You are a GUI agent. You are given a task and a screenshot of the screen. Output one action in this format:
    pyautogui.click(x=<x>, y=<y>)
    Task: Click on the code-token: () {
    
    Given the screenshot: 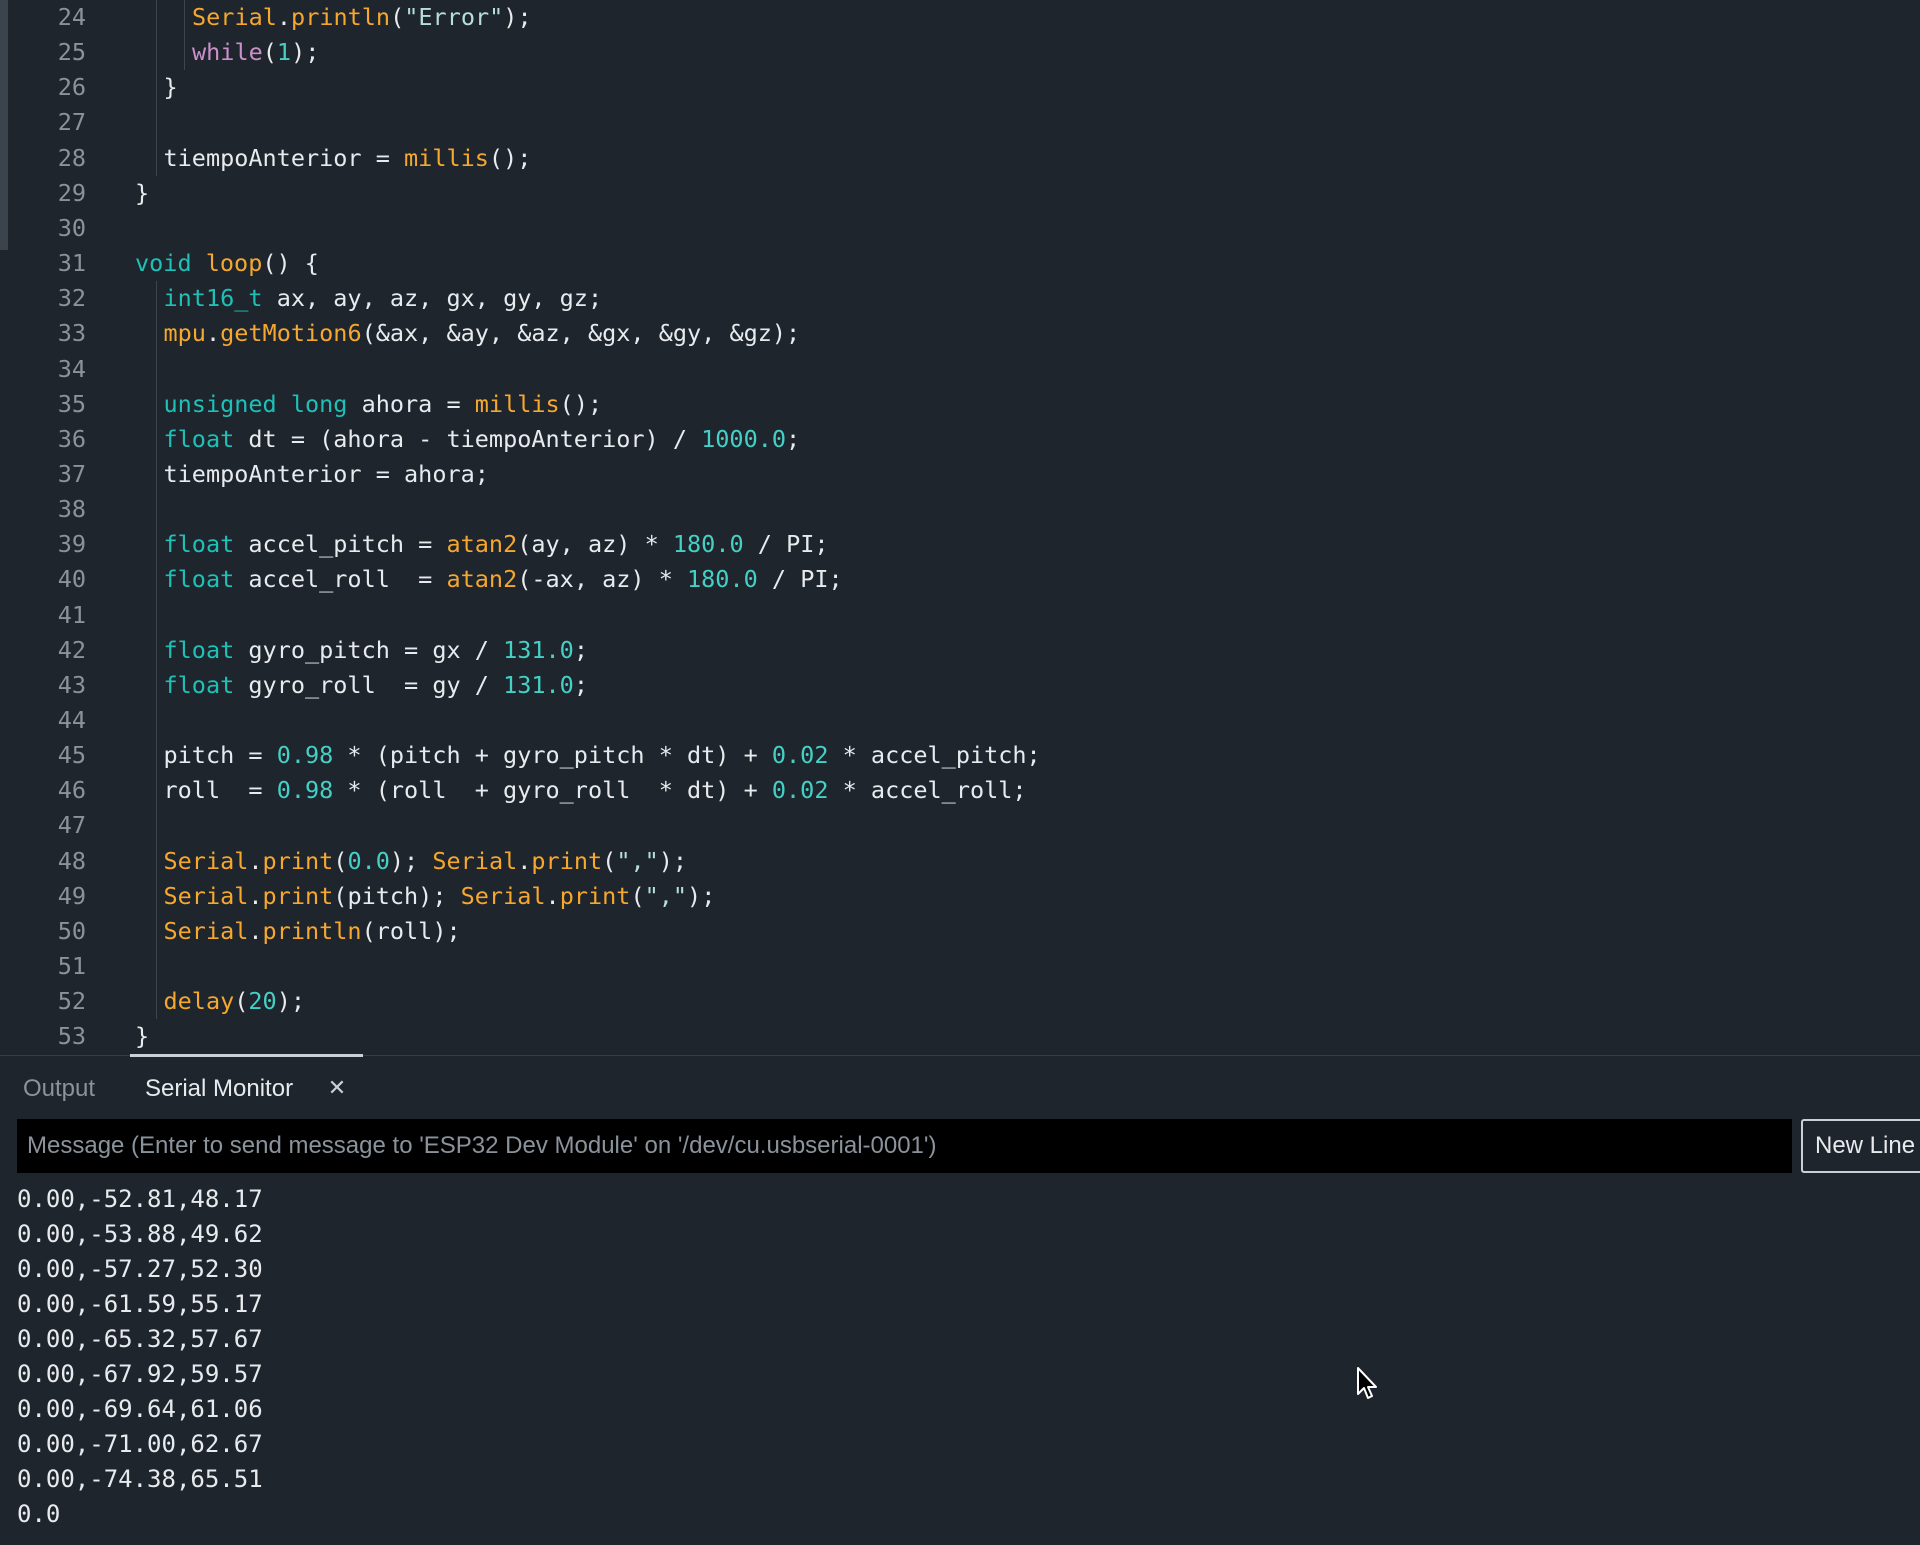 What is the action you would take?
    pyautogui.click(x=290, y=263)
    